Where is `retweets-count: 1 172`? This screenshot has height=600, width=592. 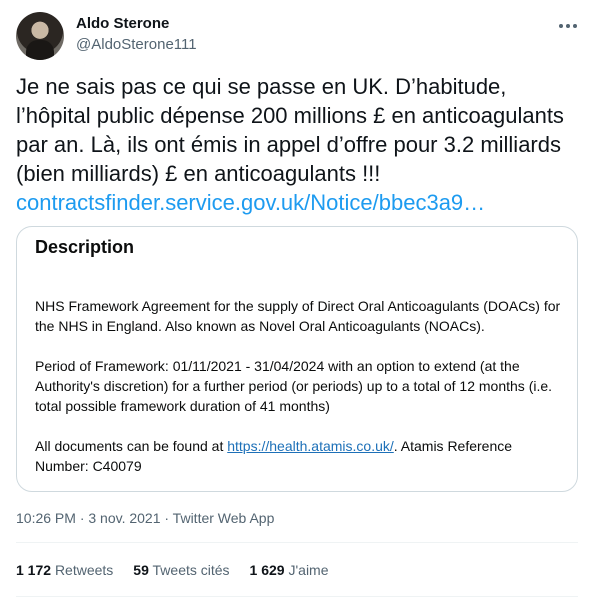 retweets-count: 1 172 is located at coordinates (34, 570).